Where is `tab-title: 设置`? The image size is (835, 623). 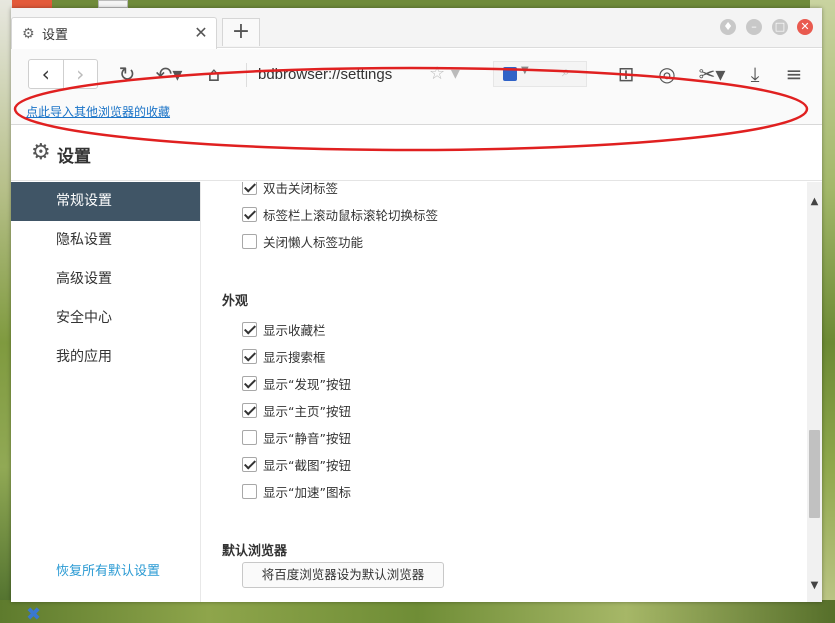 tab-title: 设置 is located at coordinates (55, 35).